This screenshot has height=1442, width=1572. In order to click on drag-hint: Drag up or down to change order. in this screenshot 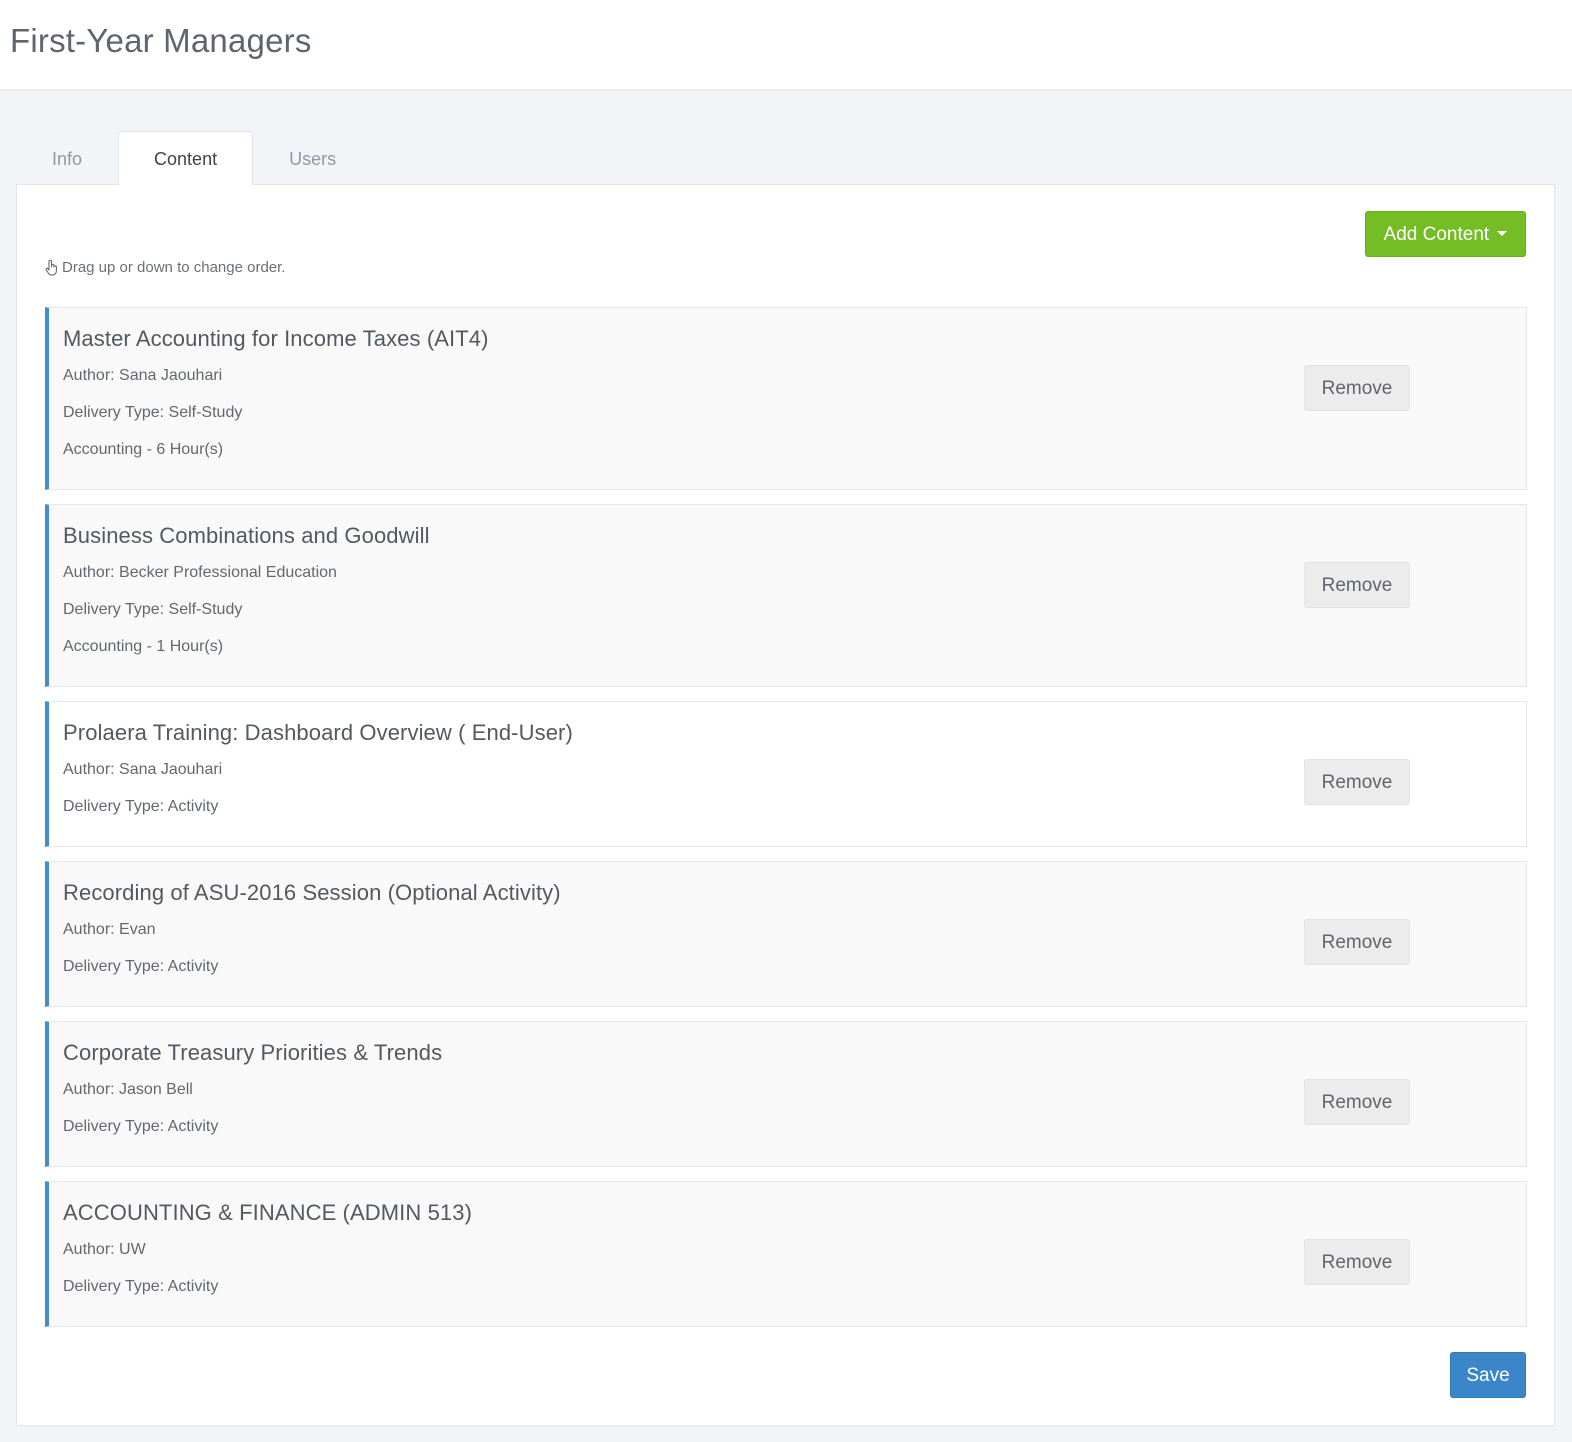, I will do `click(165, 267)`.